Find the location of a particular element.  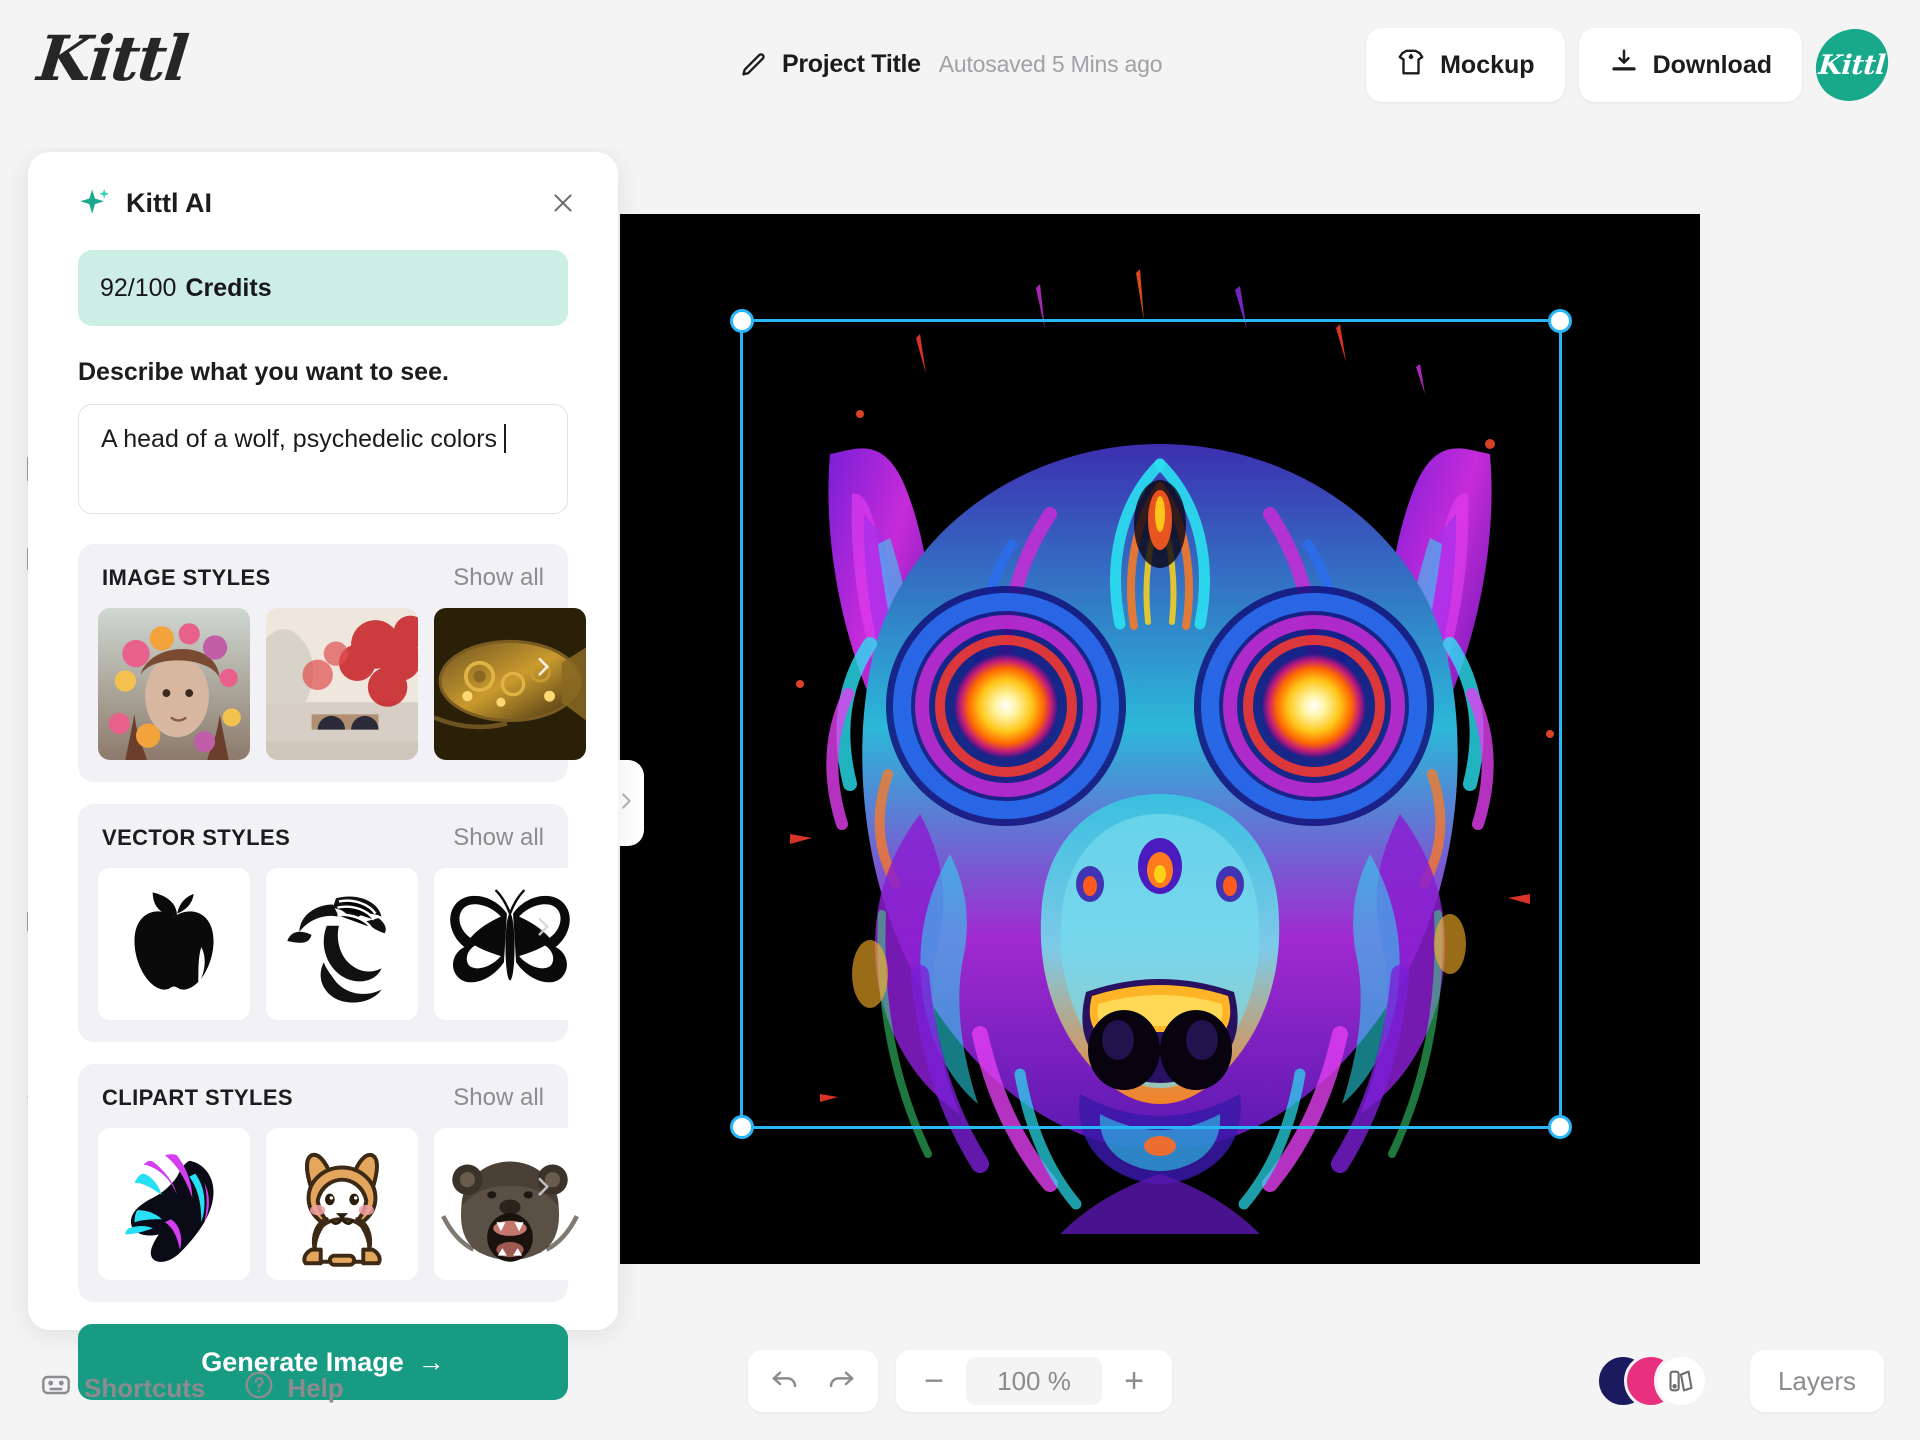

palette-icon is located at coordinates (1680, 1381).